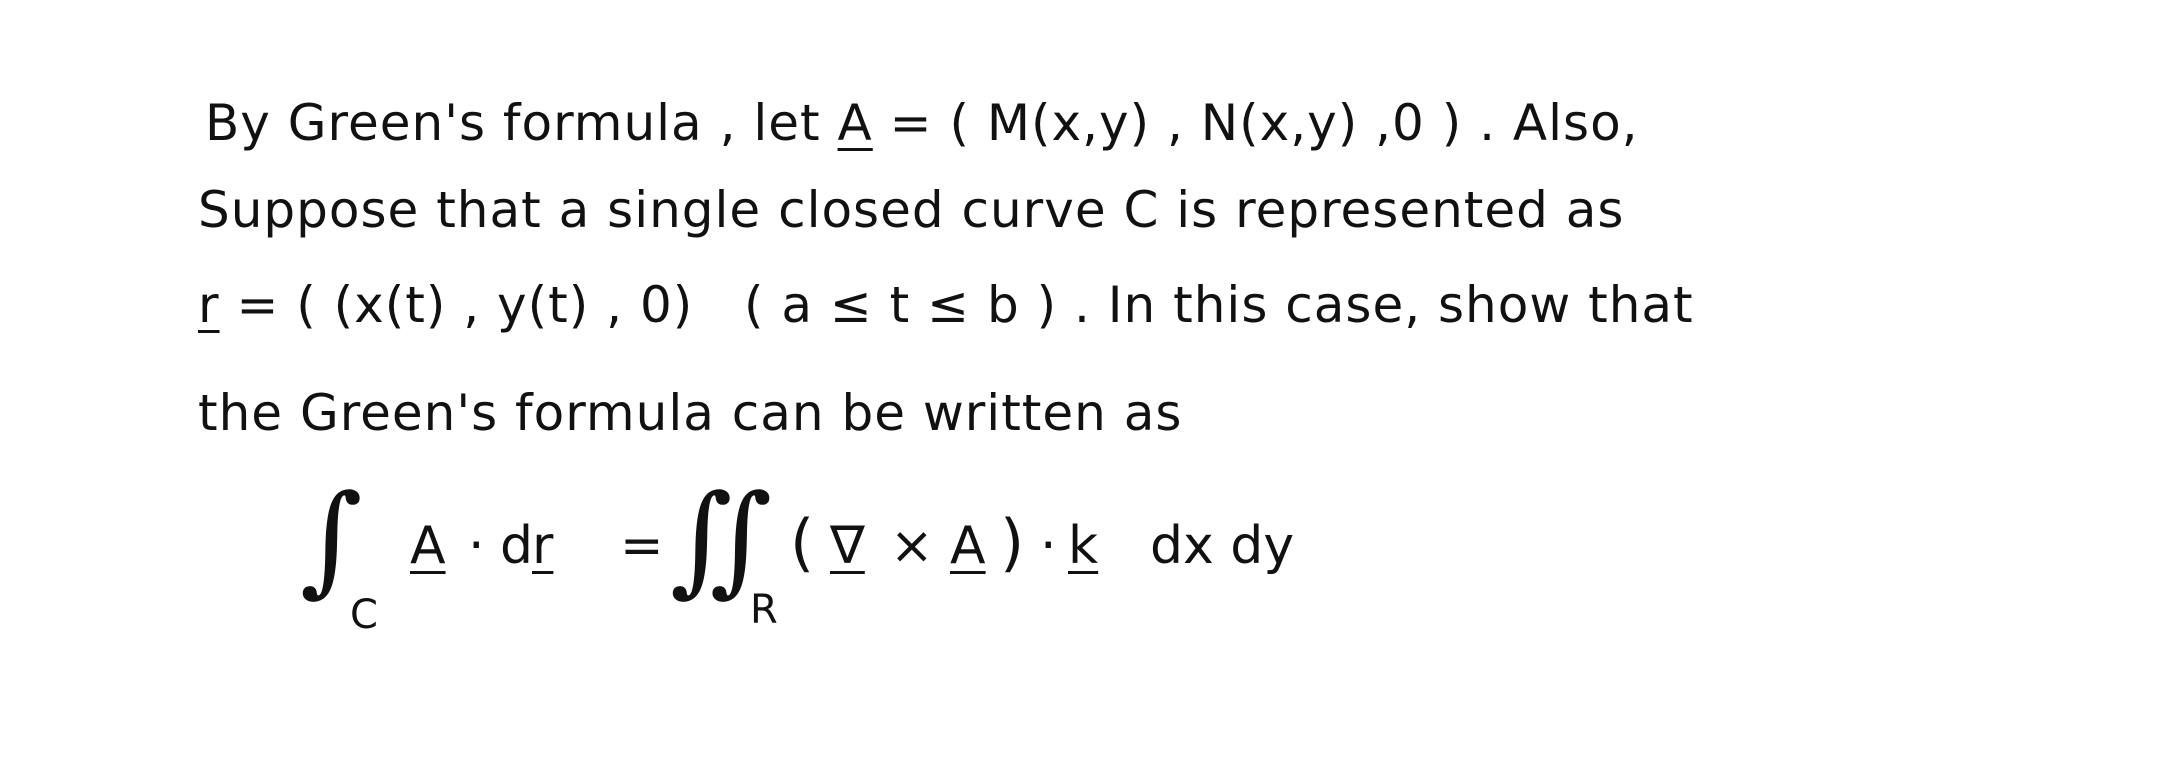  Describe the element at coordinates (513, 123) in the screenshot. I see `line1-text-a: By Green's formula , let` at that location.